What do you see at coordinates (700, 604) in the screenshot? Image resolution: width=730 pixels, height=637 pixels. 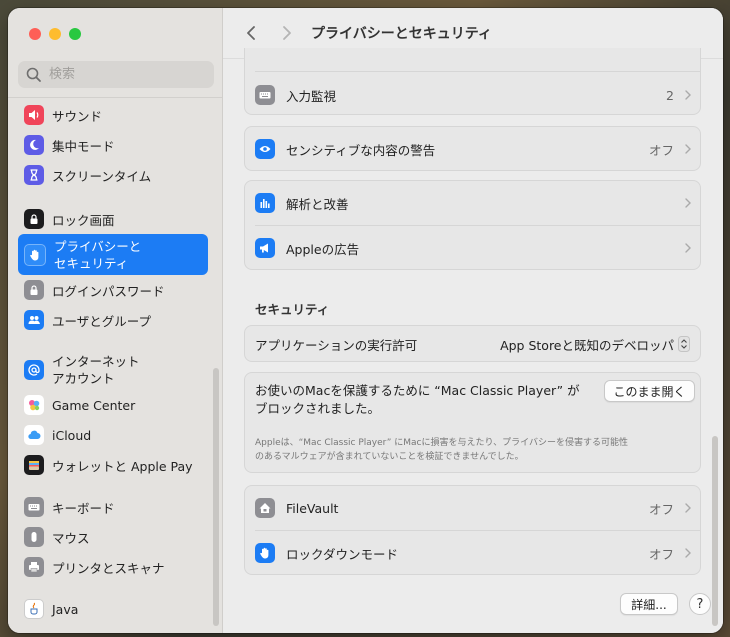 I see `help-button: ?` at bounding box center [700, 604].